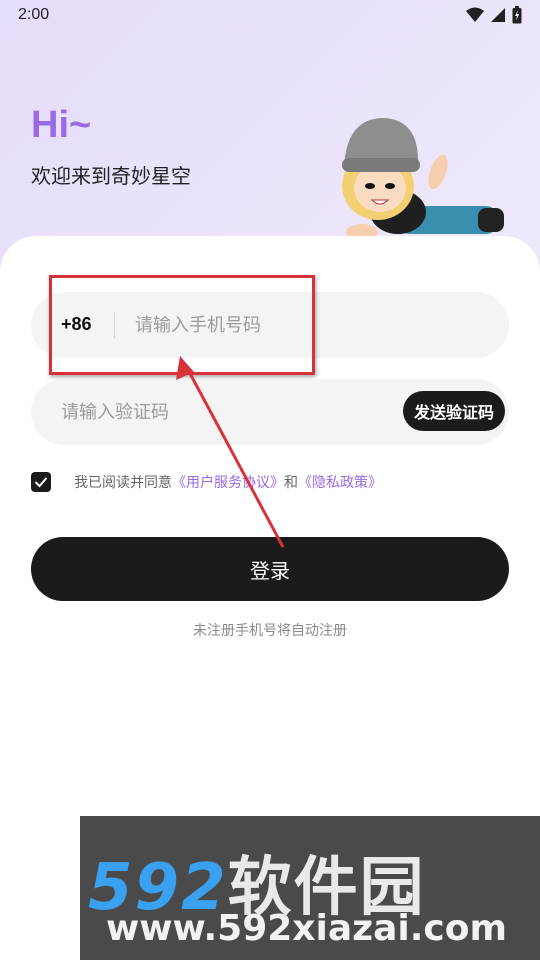 This screenshot has width=540, height=960. I want to click on welcome-text: 欢迎来到奇妙星空, so click(111, 176).